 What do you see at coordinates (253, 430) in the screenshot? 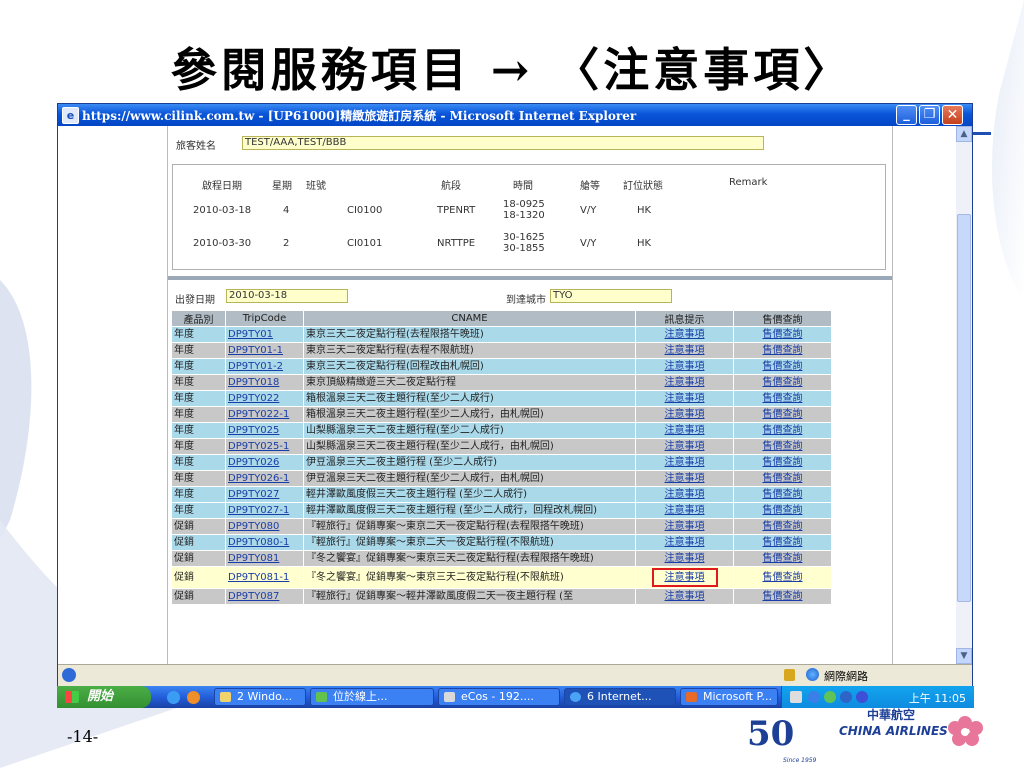
I see `tripcode-link: DP9TY025` at bounding box center [253, 430].